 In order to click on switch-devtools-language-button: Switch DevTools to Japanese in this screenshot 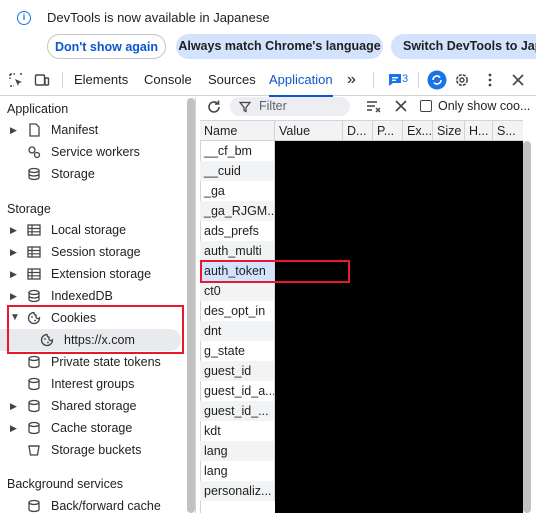, I will do `click(463, 46)`.